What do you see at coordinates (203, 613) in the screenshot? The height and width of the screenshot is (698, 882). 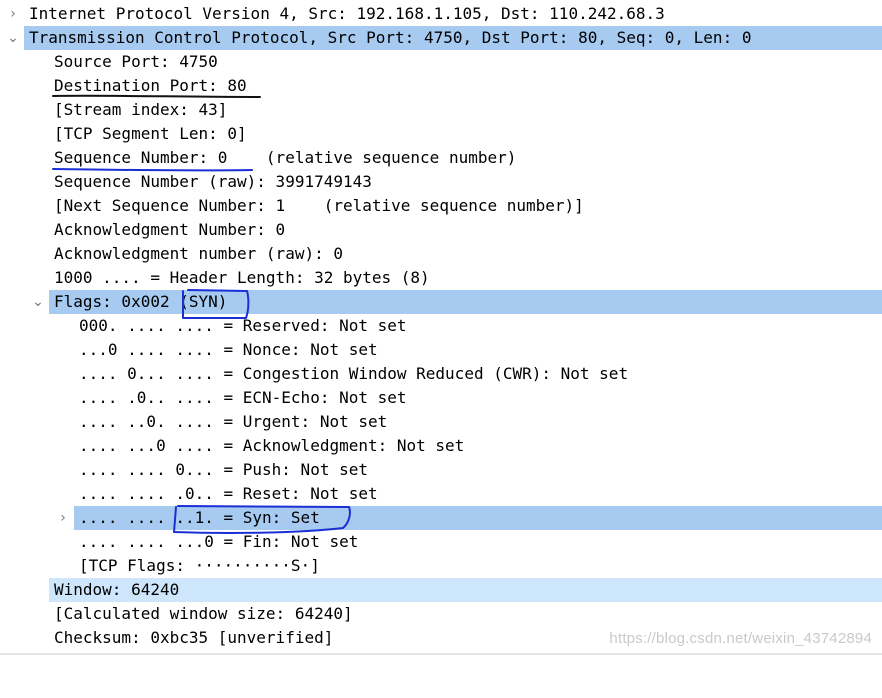 I see `tree-row-label: [Calculated window size: 64240]` at bounding box center [203, 613].